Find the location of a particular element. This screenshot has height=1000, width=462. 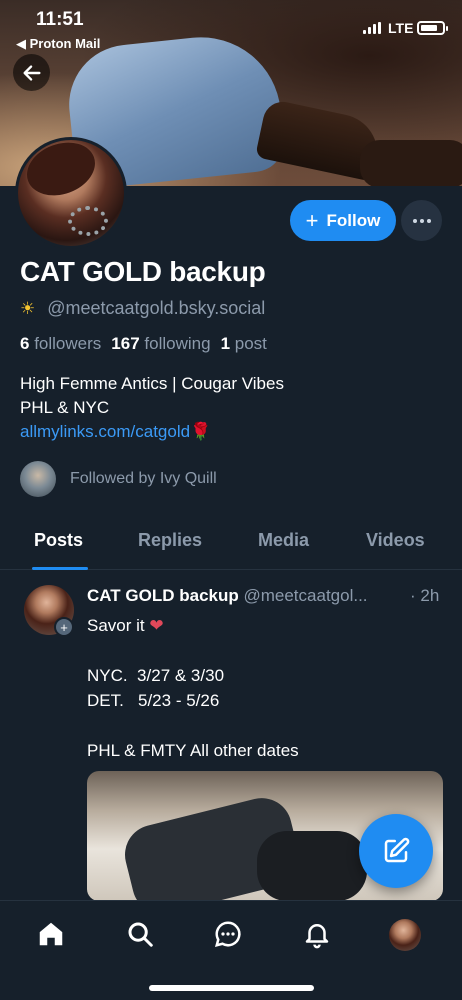

arrow-left-icon is located at coordinates (31, 72).